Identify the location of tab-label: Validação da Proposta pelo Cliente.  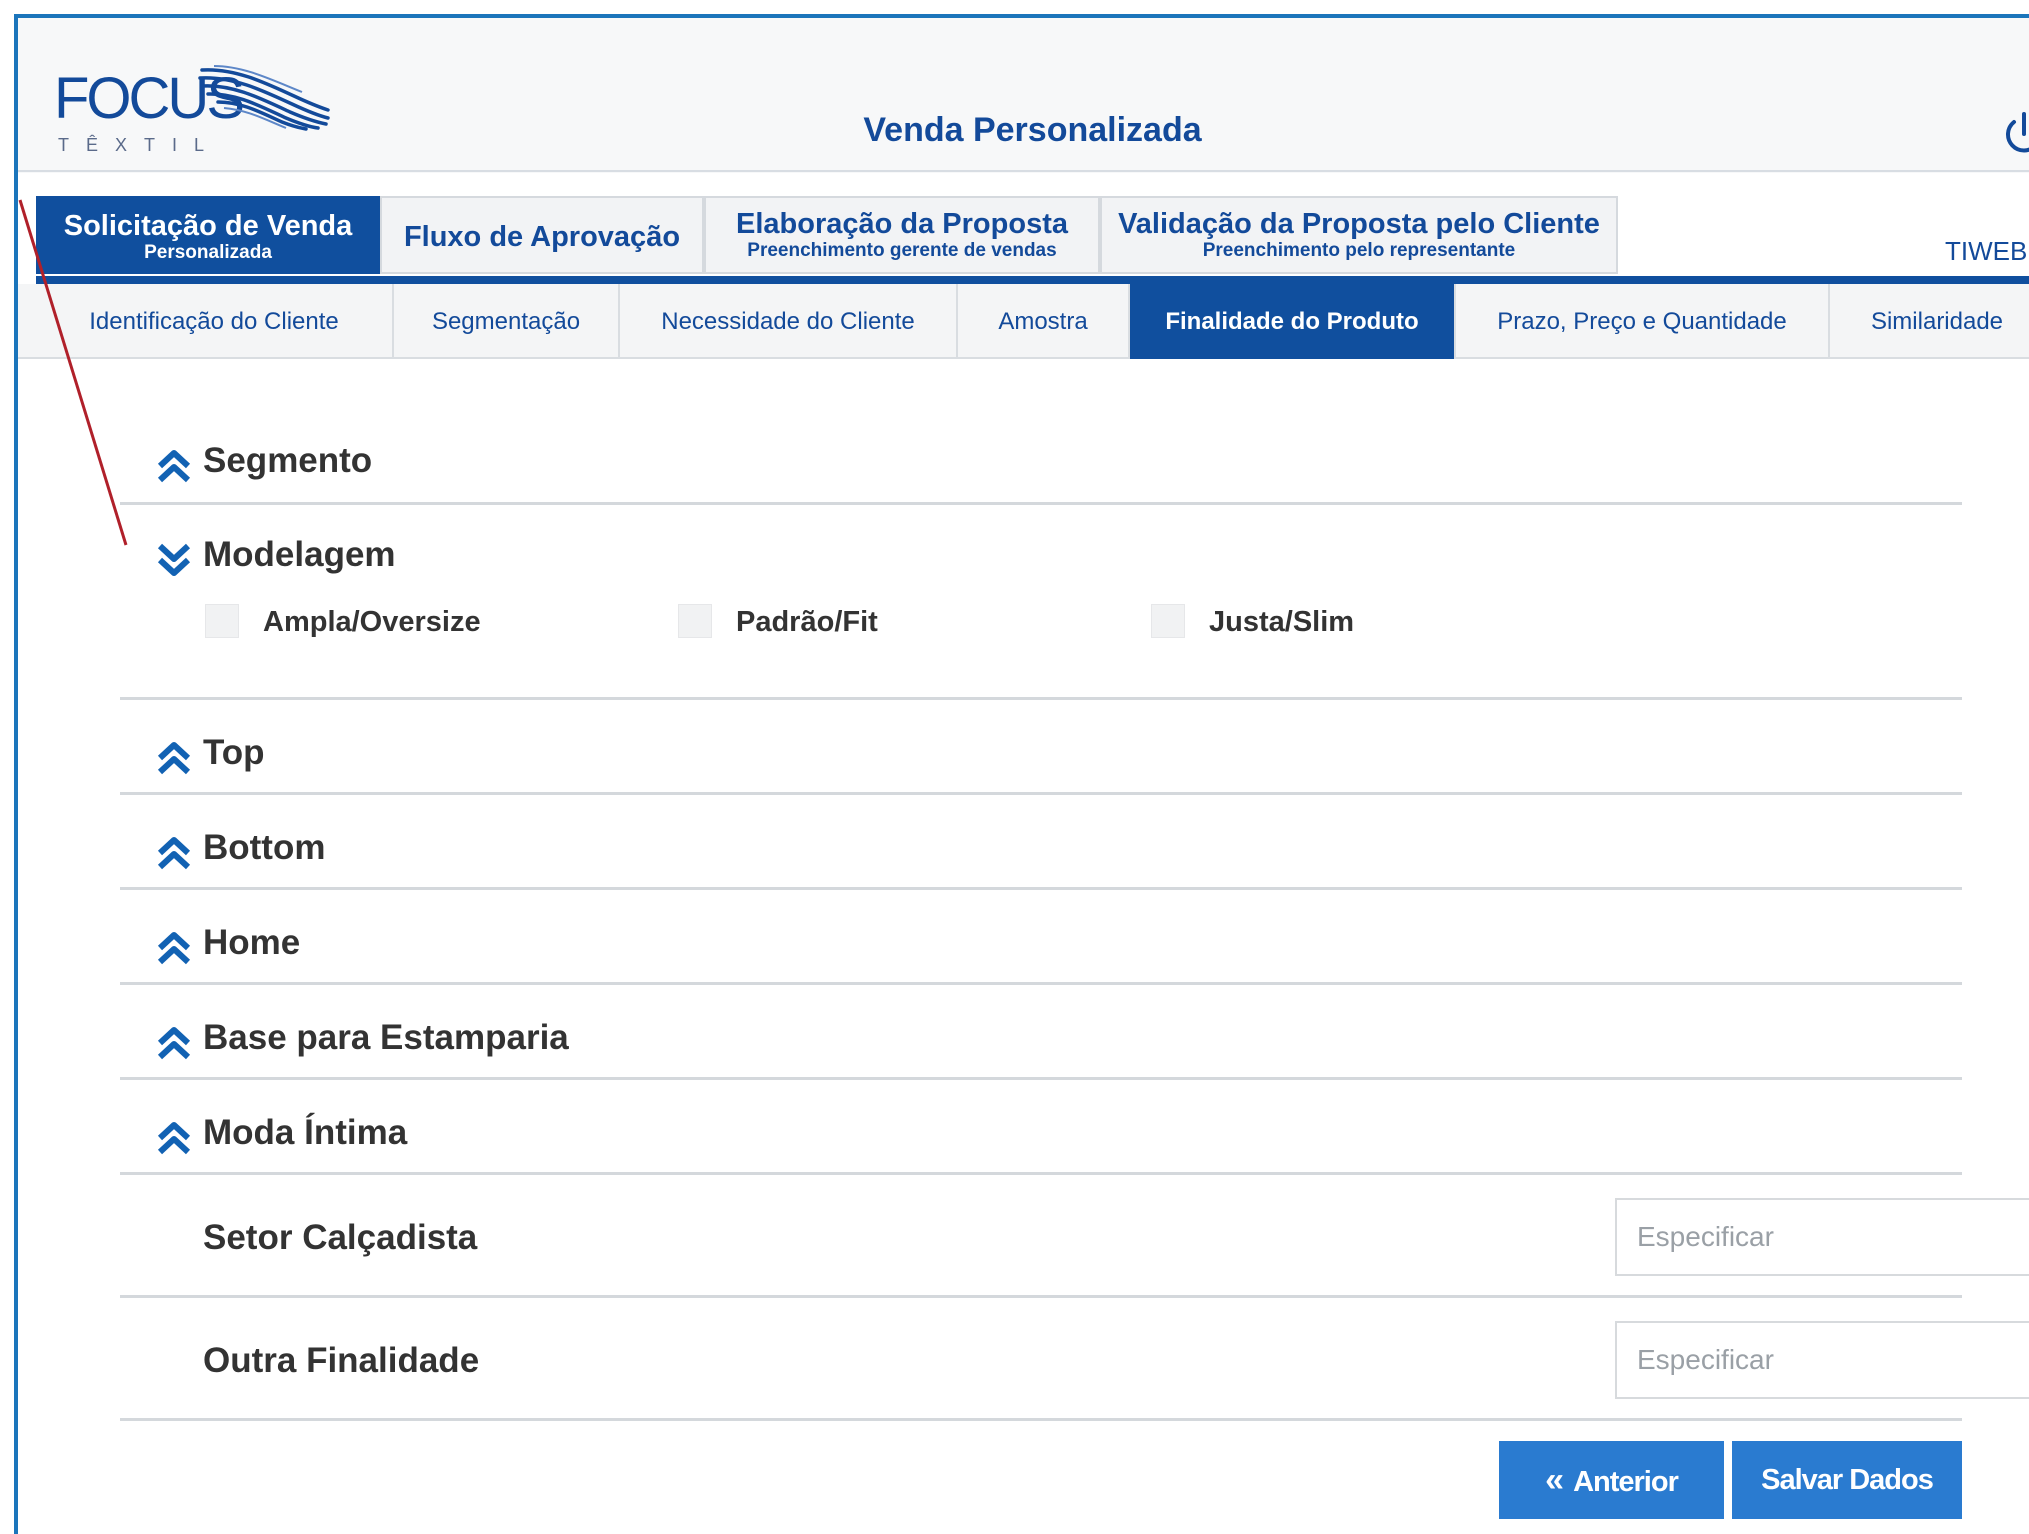
(1359, 224).